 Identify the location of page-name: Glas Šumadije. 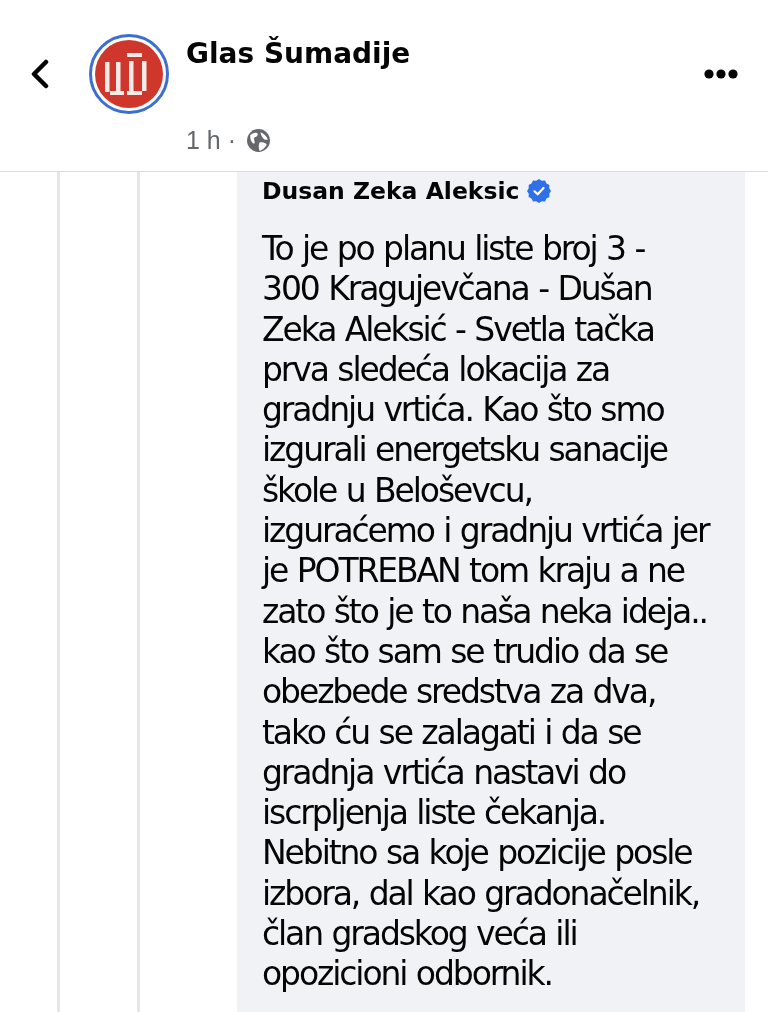
(298, 54).